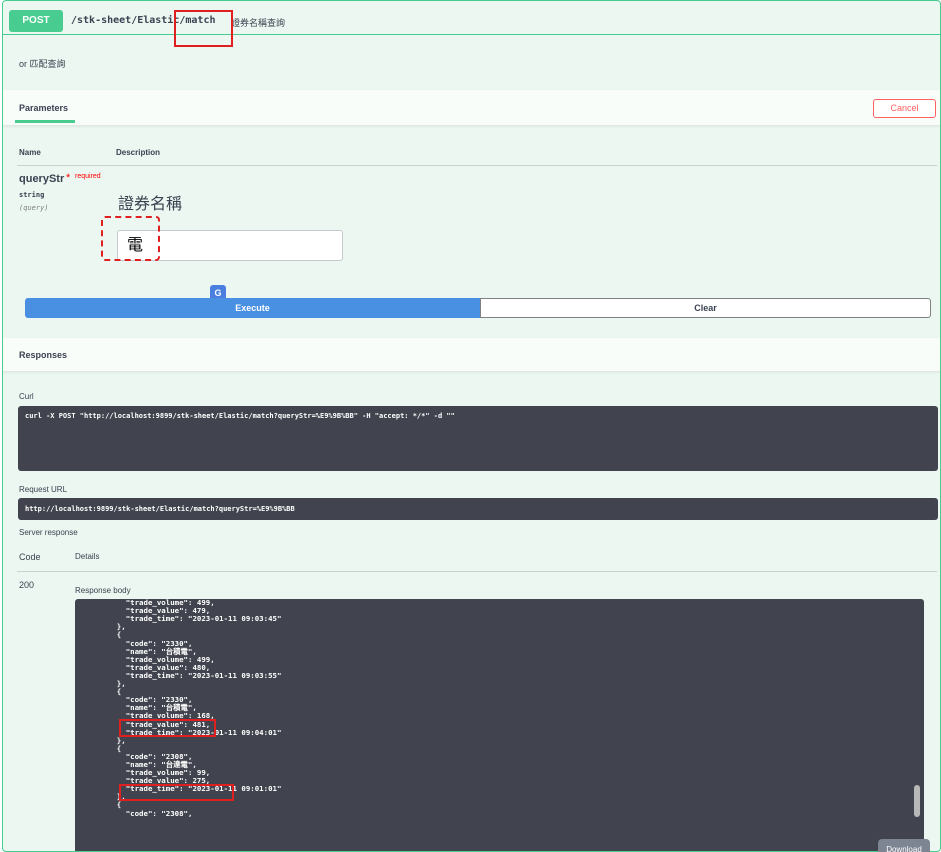 This screenshot has width=941, height=852. I want to click on col-header-name: Name, so click(30, 152).